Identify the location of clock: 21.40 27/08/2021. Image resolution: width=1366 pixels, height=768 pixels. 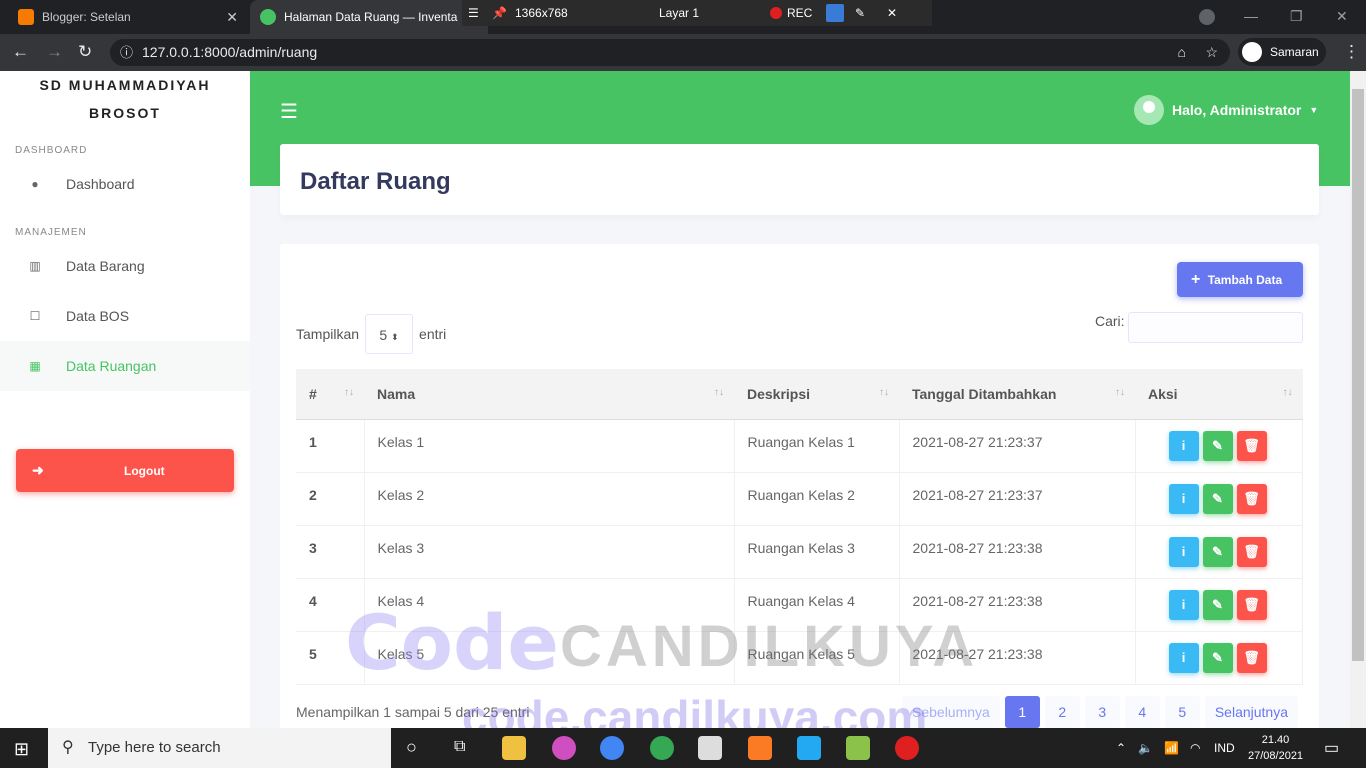
(1275, 748).